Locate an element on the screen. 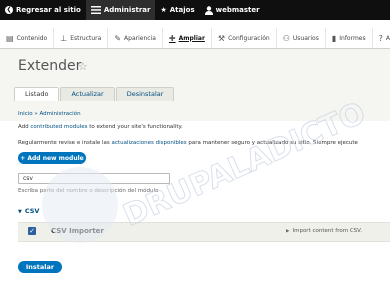  module-filter-input is located at coordinates (94, 178).